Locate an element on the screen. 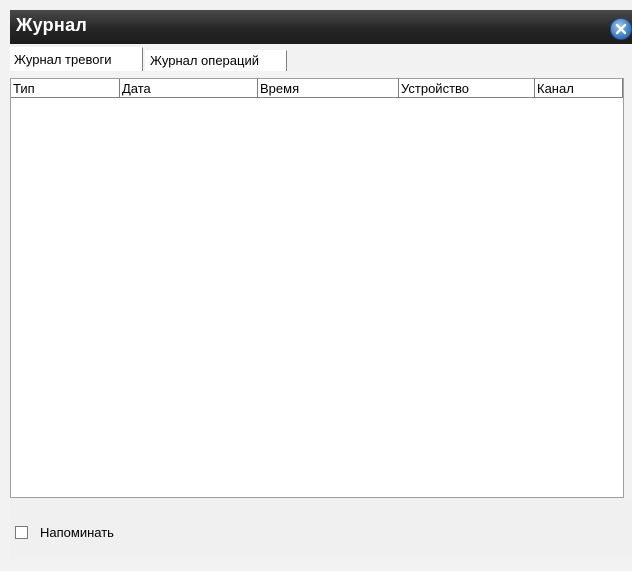 Image resolution: width=632 pixels, height=571 pixels. tab-bar: Журнал тревоги Журнал операций is located at coordinates (321, 57).